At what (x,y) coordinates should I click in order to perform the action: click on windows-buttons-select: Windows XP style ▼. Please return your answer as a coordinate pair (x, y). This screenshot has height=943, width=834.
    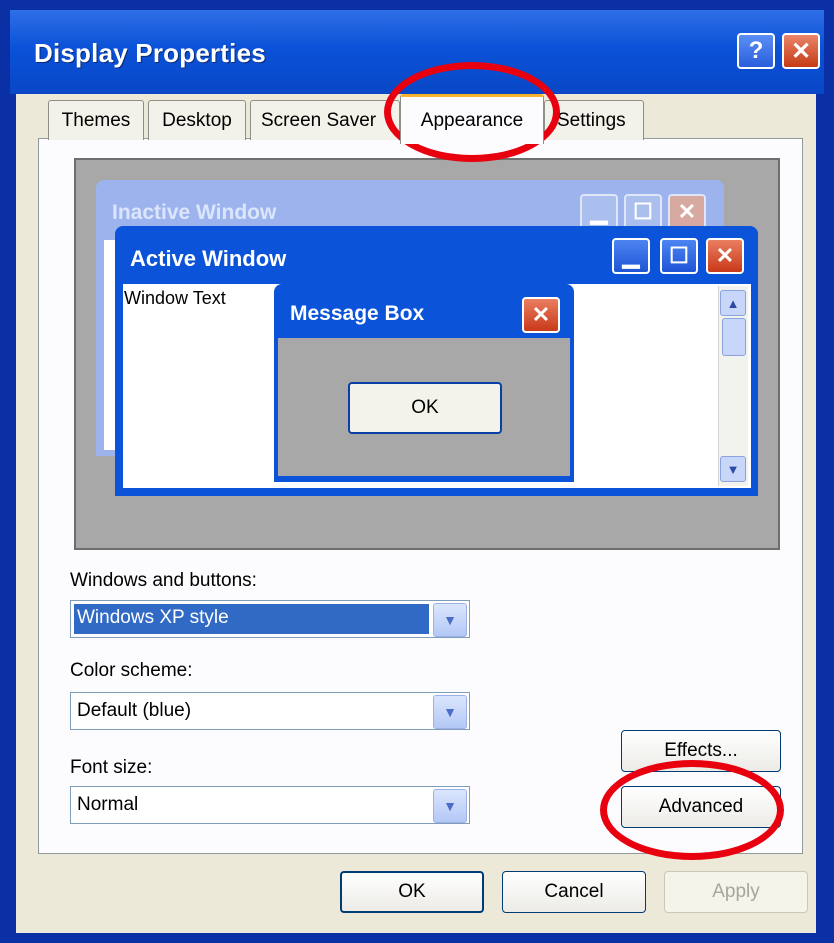
    Looking at the image, I should click on (270, 619).